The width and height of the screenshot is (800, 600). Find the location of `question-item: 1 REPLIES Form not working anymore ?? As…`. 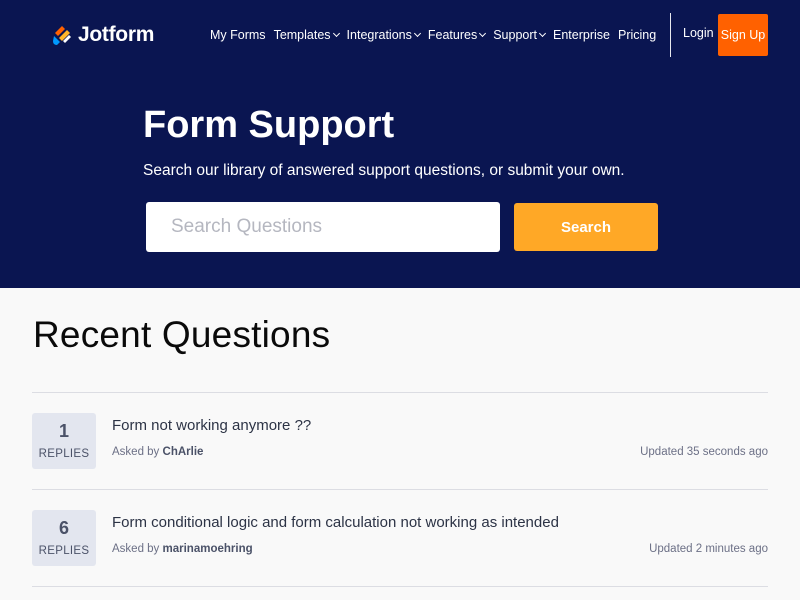

question-item: 1 REPLIES Form not working anymore ?? As… is located at coordinates (400, 441).